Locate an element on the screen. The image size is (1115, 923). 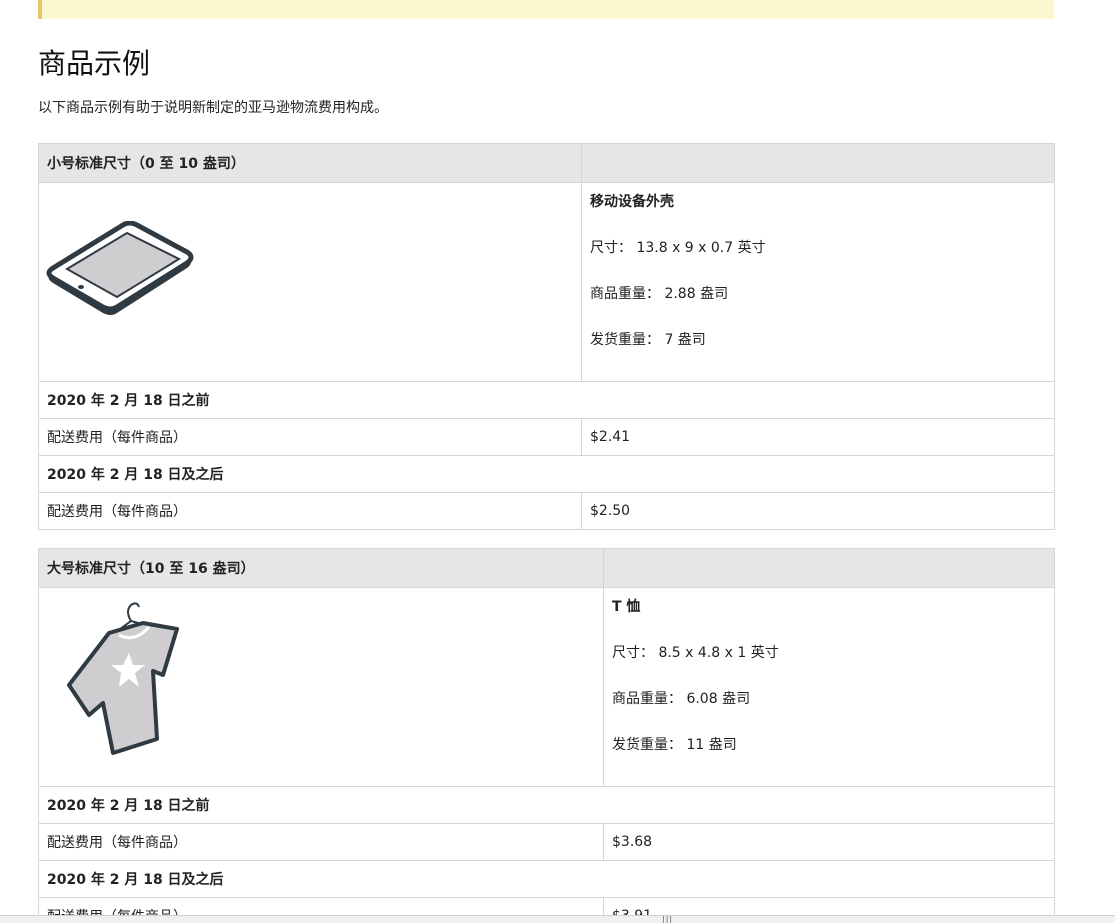
fee-before-row: 配送费用（每件商品） $3.68 is located at coordinates (546, 842).